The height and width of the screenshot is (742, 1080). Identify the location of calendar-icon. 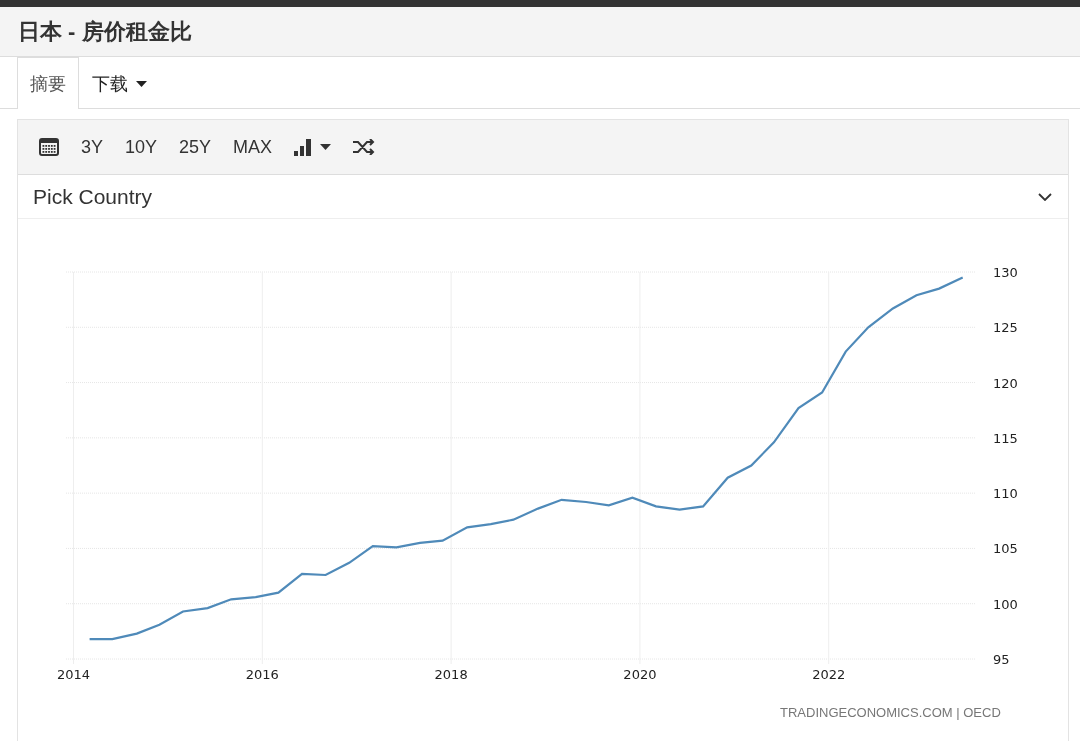
(49, 147).